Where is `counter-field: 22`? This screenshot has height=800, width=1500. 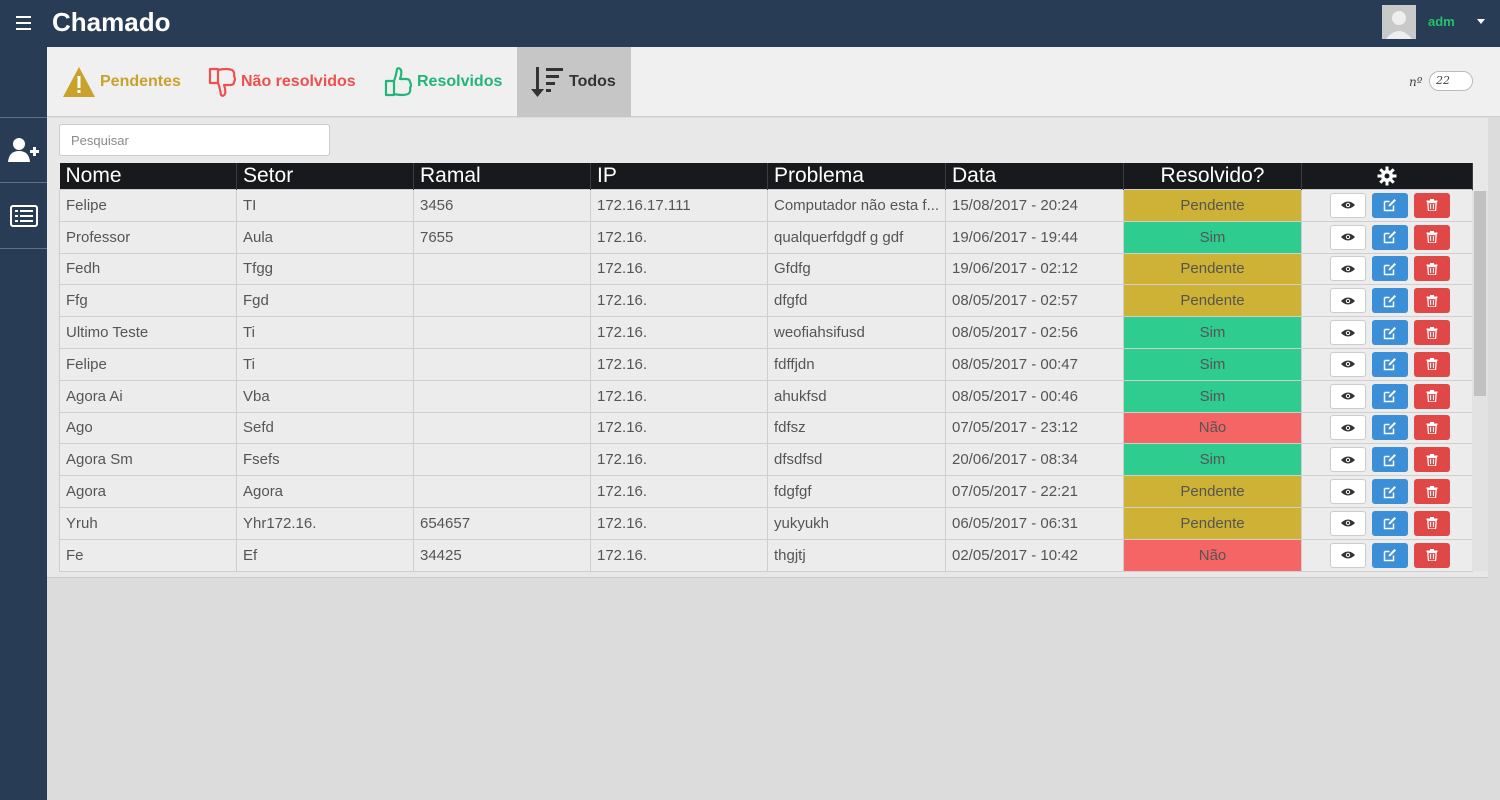 counter-field: 22 is located at coordinates (1451, 81).